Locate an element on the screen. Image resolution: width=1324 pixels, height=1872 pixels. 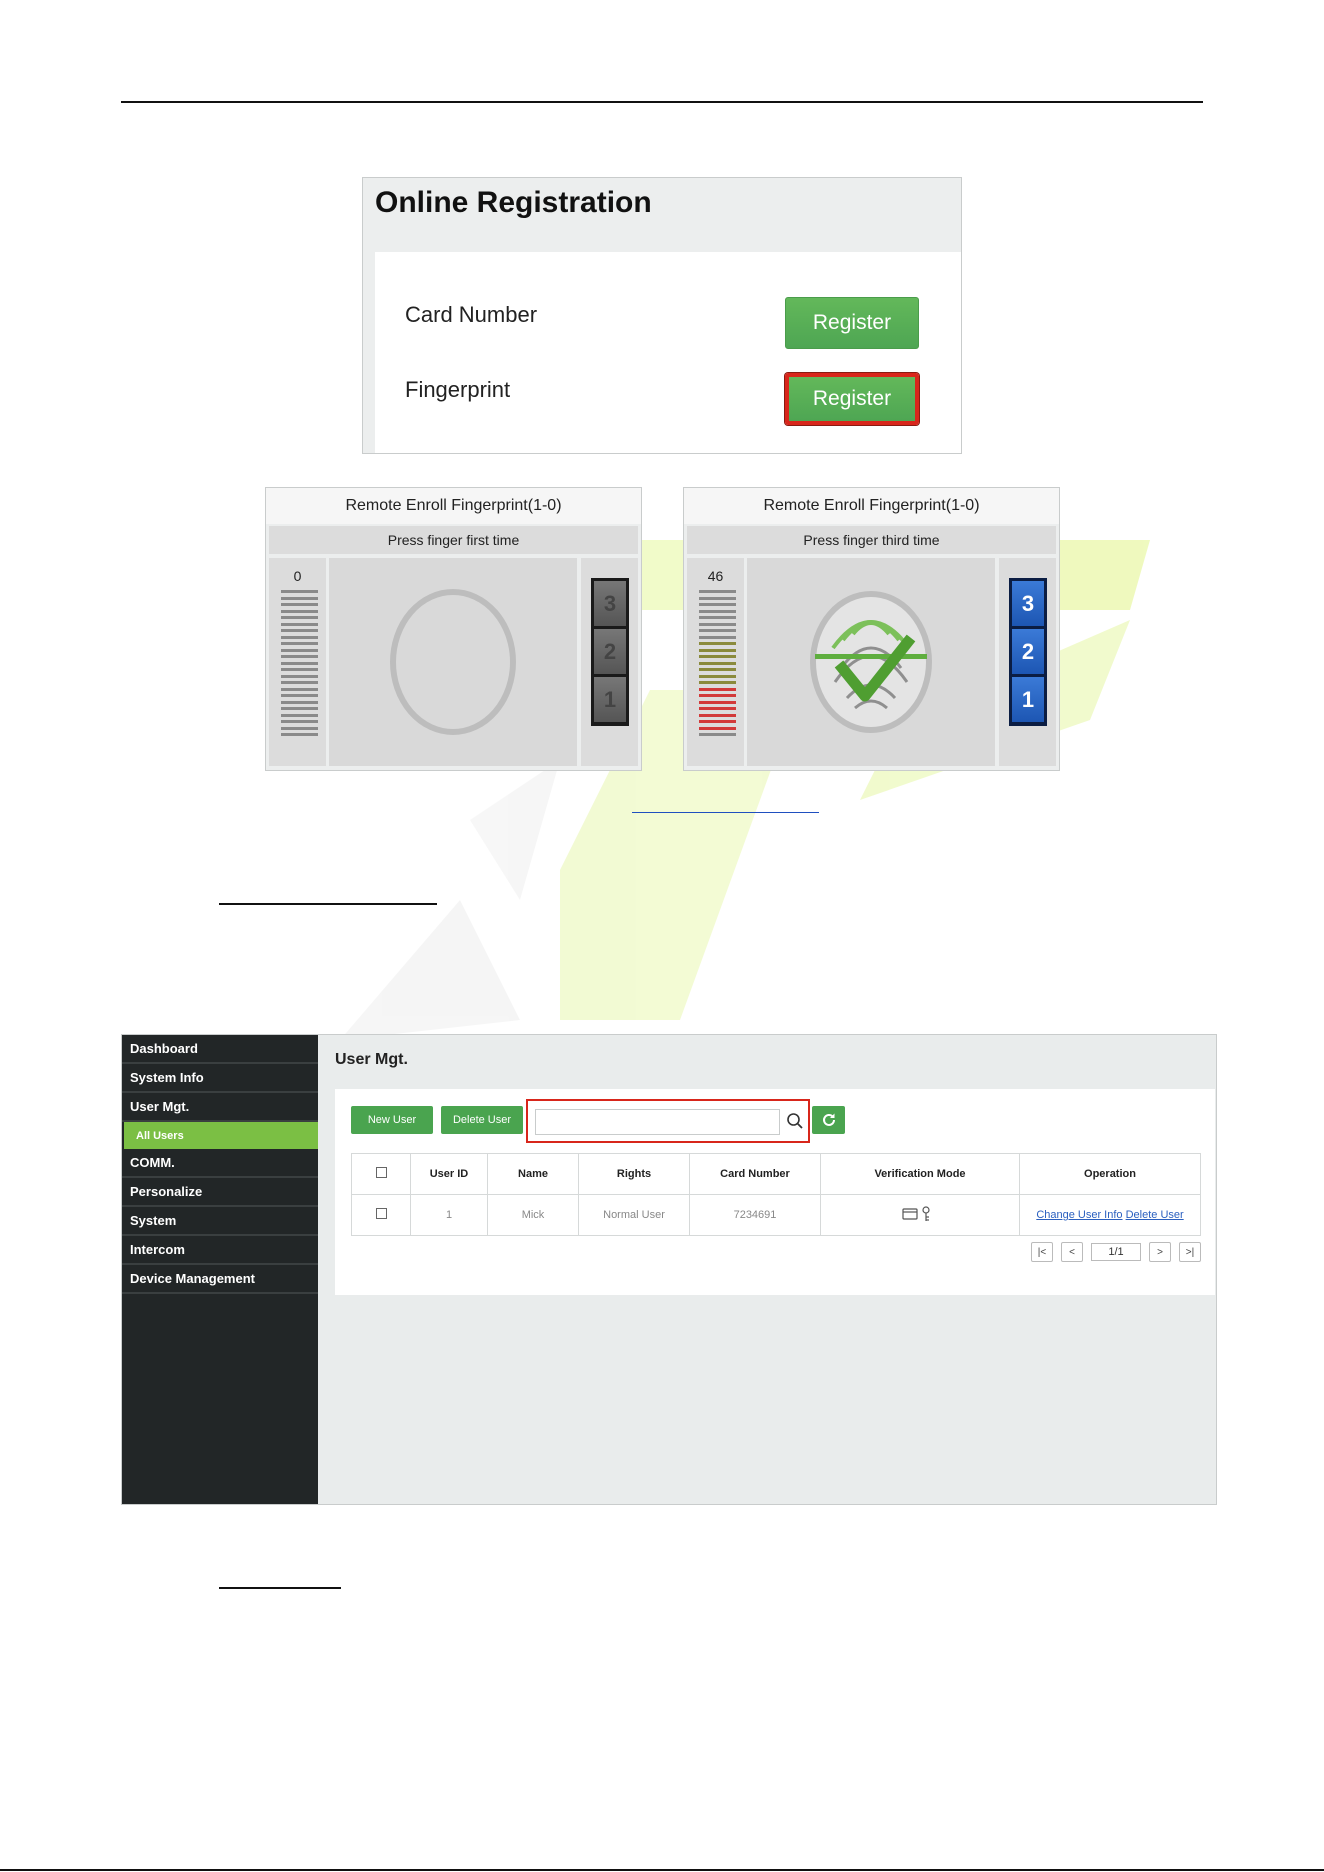
quality-meter: 0 is located at coordinates (297, 662).